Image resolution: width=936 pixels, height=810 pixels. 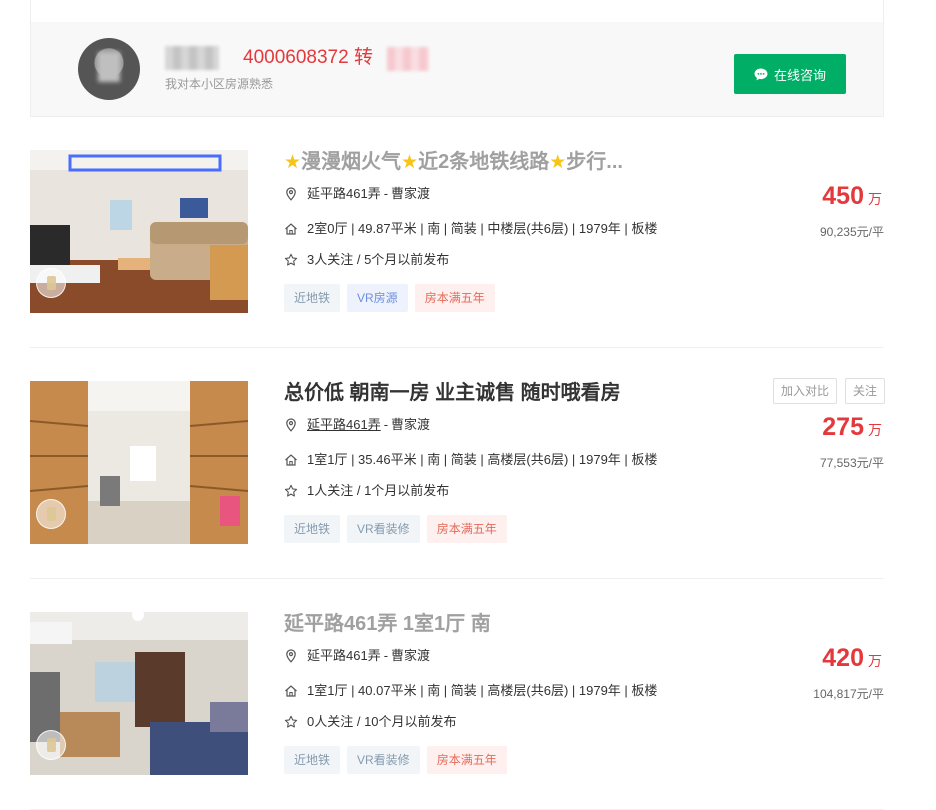 What do you see at coordinates (799, 75) in the screenshot?
I see `online-consult-label: 在线咨询` at bounding box center [799, 75].